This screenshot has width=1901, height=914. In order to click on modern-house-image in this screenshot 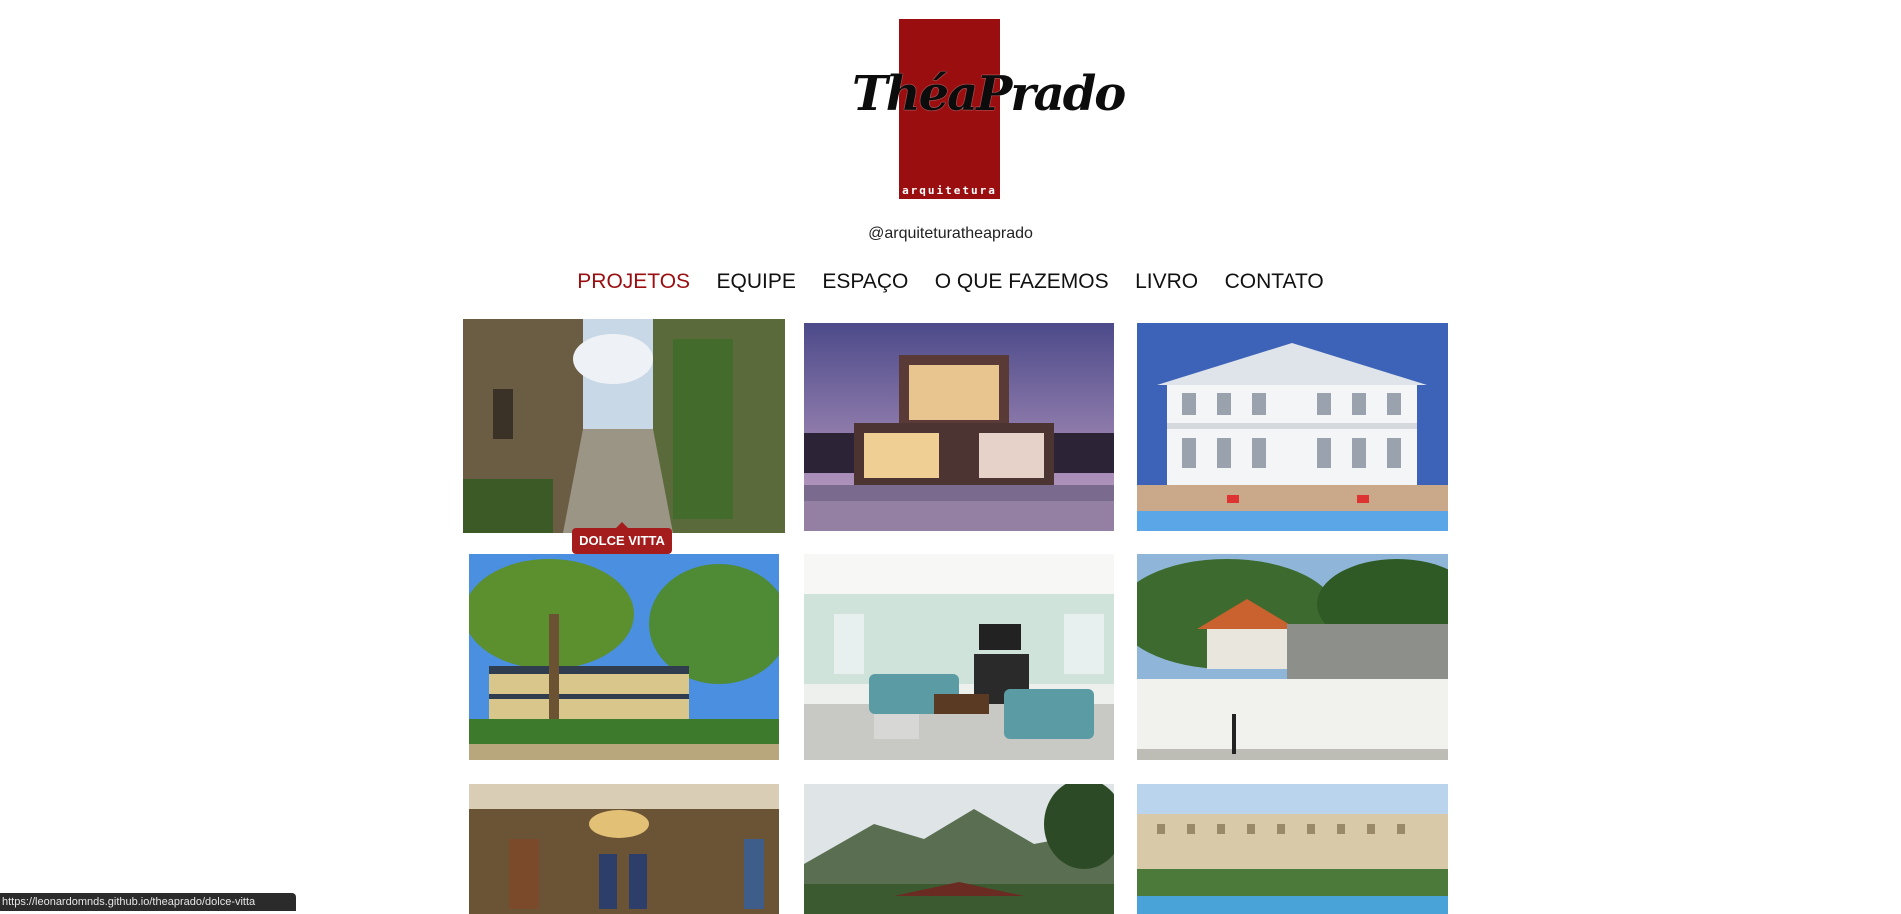, I will do `click(959, 427)`.